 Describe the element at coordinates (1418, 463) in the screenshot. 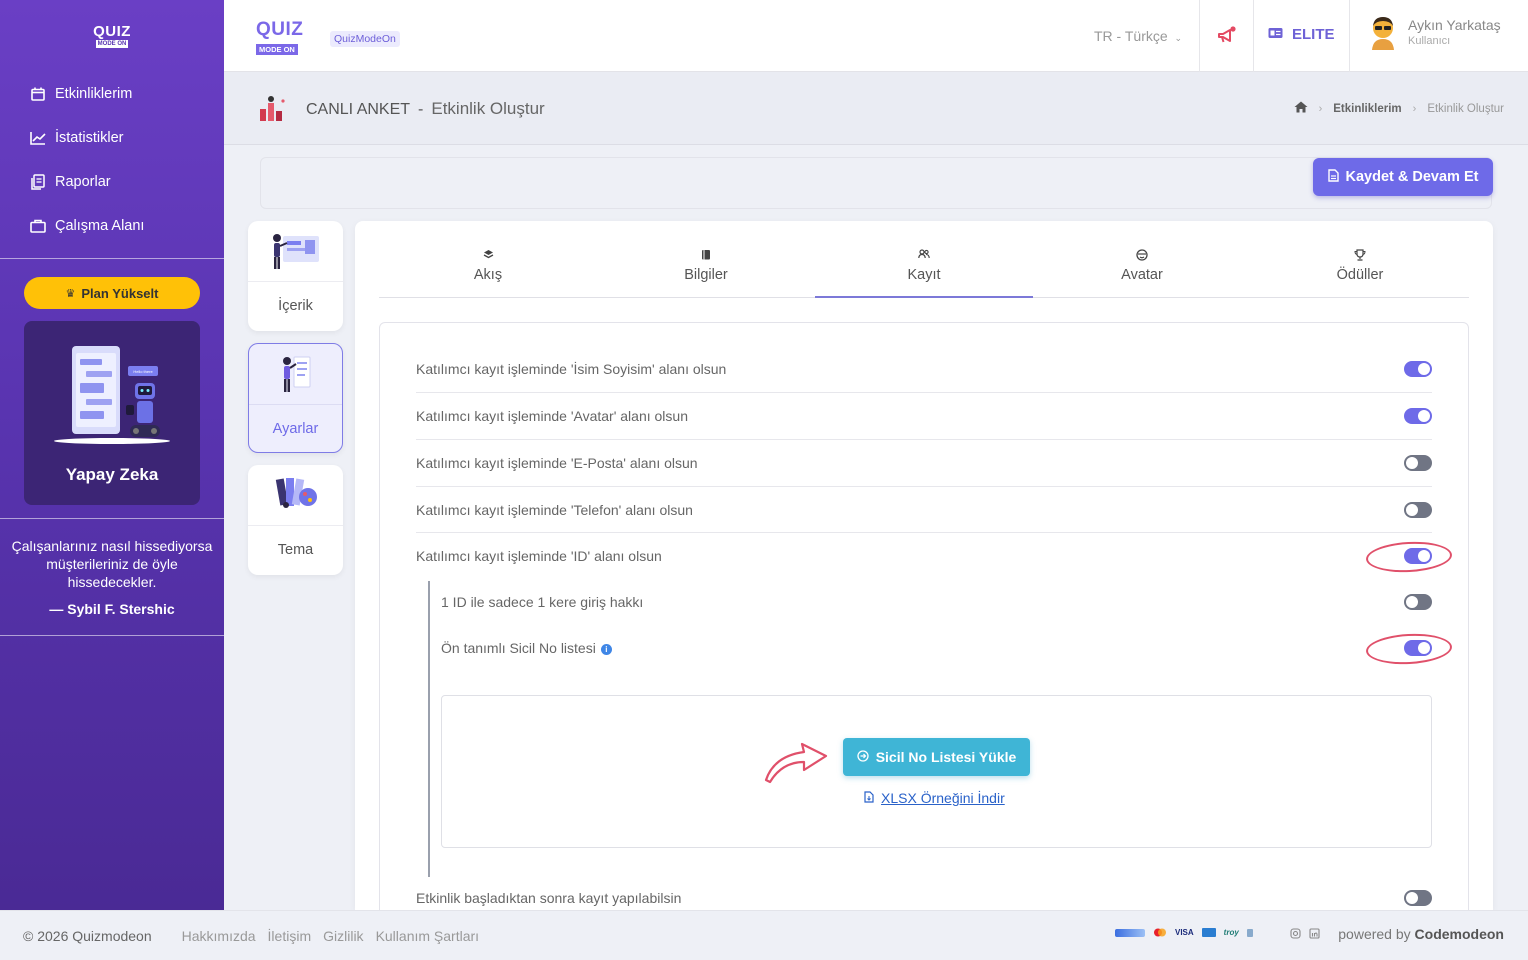

I see `email-field-toggle` at that location.